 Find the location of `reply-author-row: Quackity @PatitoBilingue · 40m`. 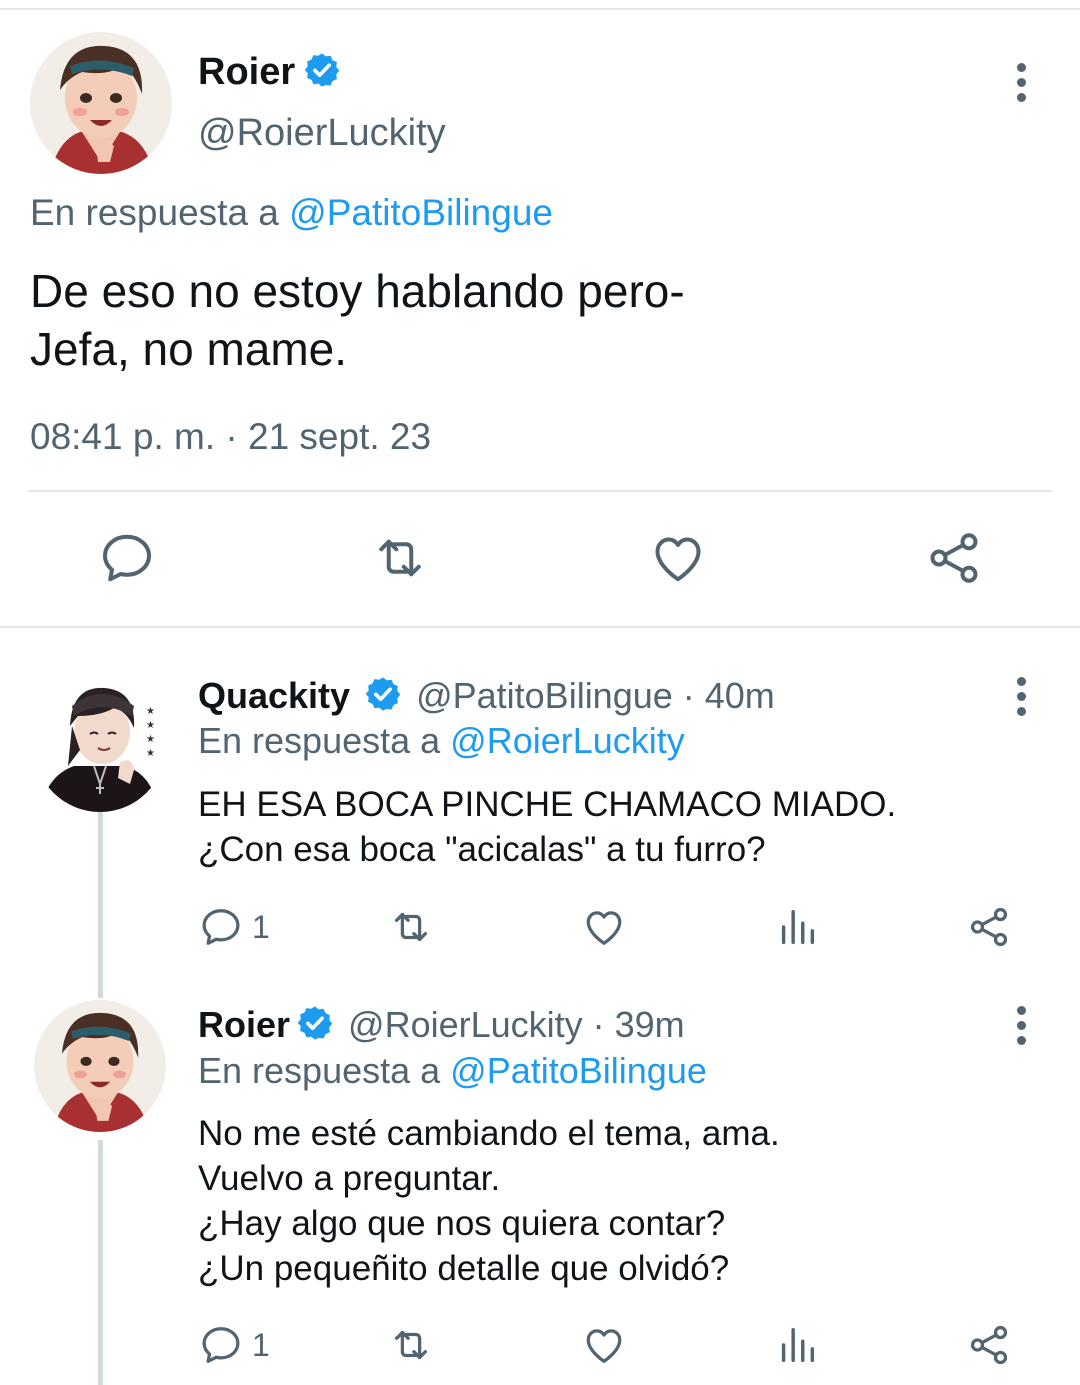

reply-author-row: Quackity @PatitoBilingue · 40m is located at coordinates (486, 696).